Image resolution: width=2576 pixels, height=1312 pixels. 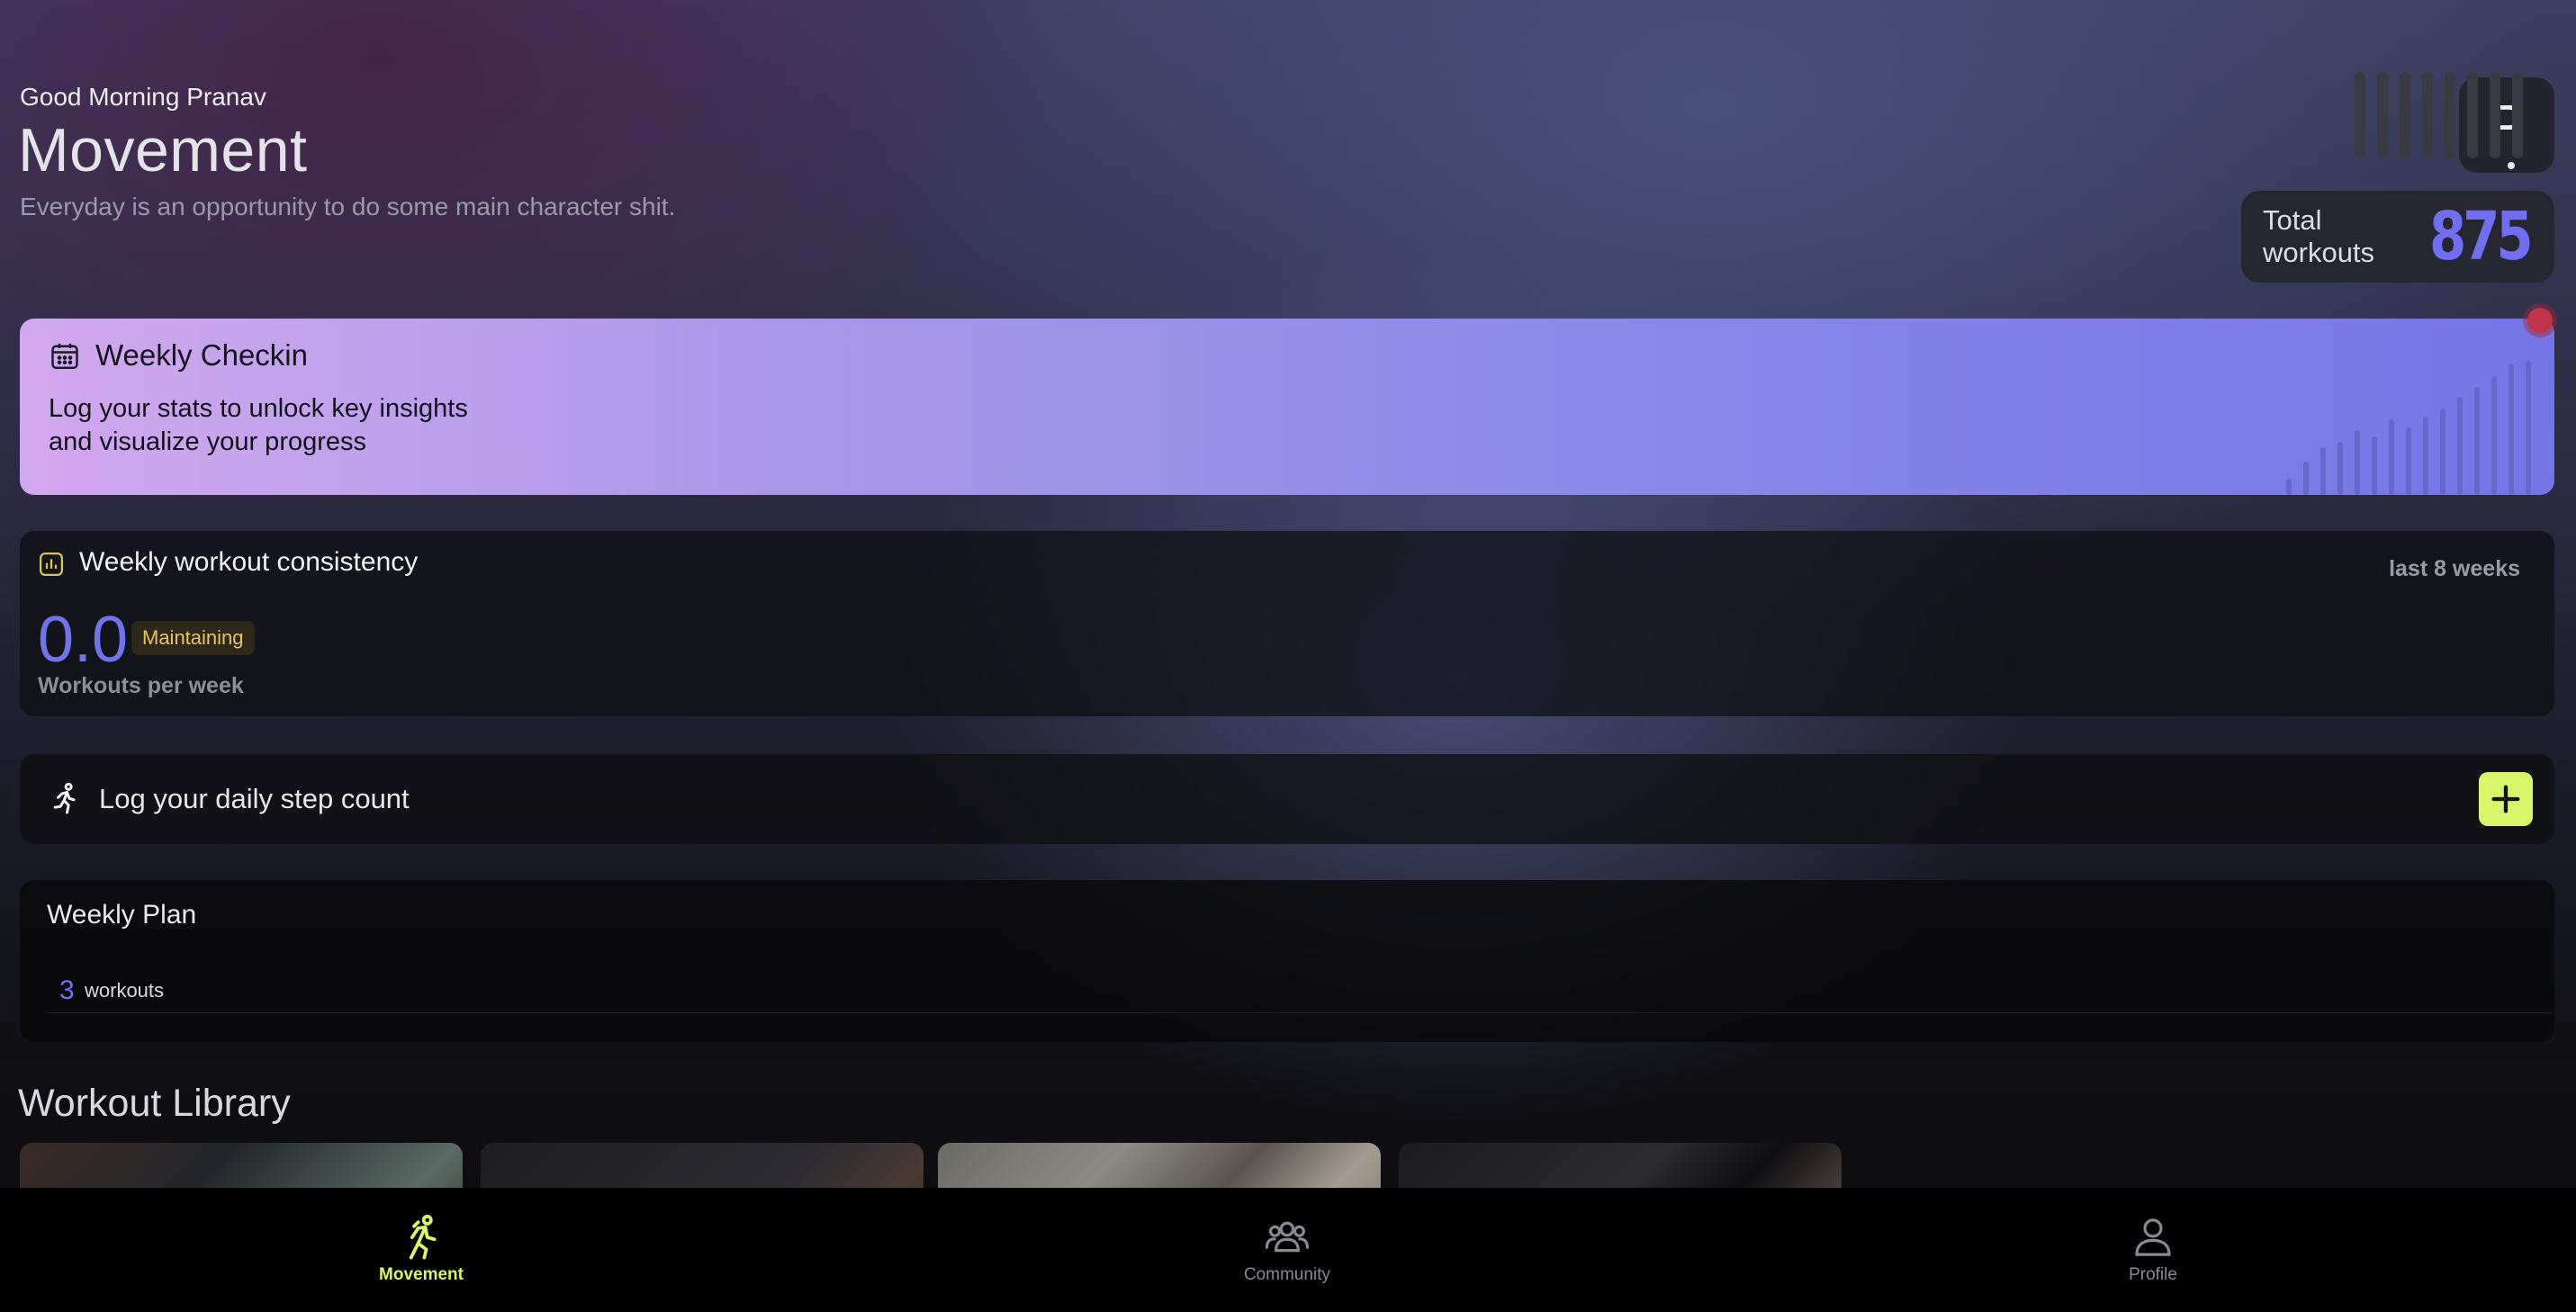 I want to click on greeting: Good Morning Pranav, so click(x=143, y=97).